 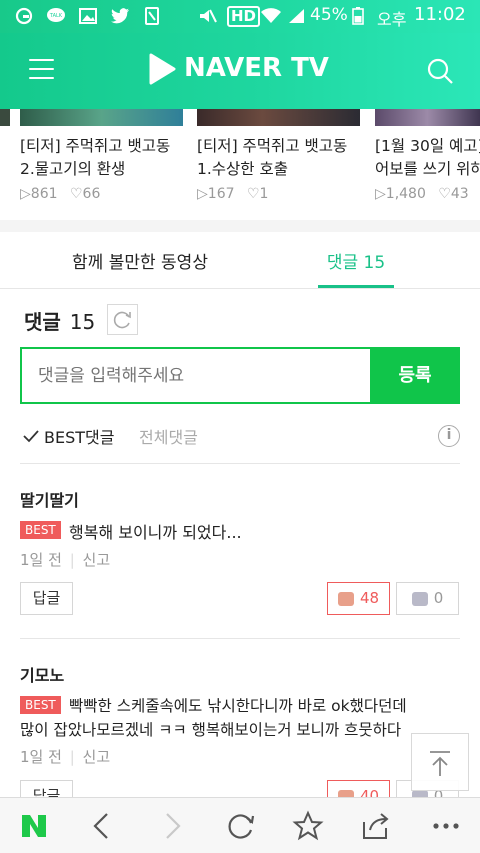 What do you see at coordinates (152, 16) in the screenshot?
I see `file-icon` at bounding box center [152, 16].